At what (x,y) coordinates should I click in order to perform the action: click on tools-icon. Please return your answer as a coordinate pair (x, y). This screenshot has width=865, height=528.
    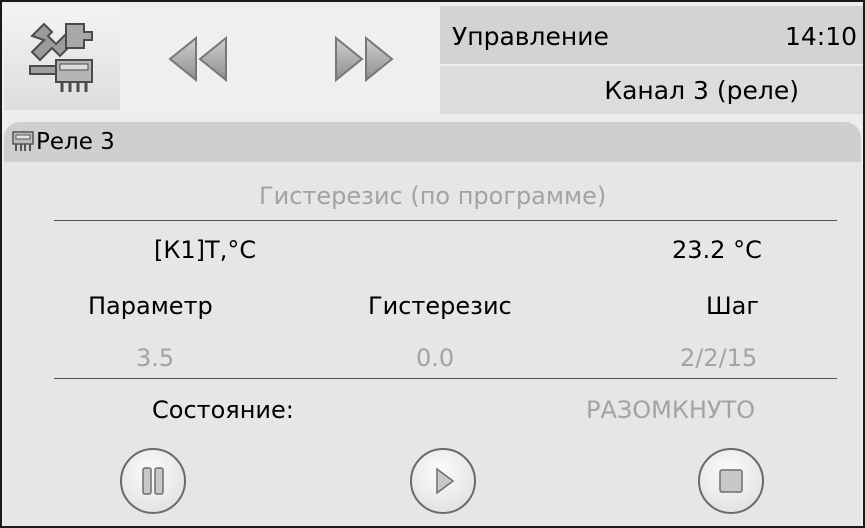
    Looking at the image, I should click on (61, 57).